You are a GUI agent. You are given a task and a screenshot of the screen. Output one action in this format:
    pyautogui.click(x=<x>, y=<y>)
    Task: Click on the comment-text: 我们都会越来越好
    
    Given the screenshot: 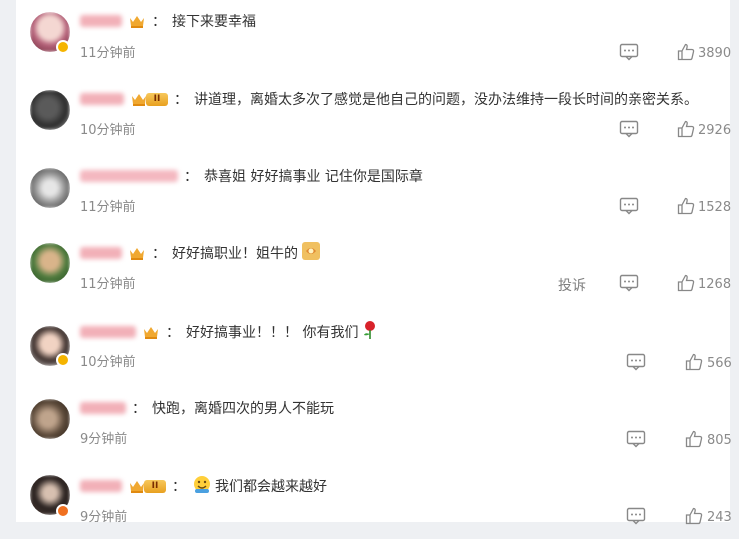 What is the action you would take?
    pyautogui.click(x=271, y=487)
    